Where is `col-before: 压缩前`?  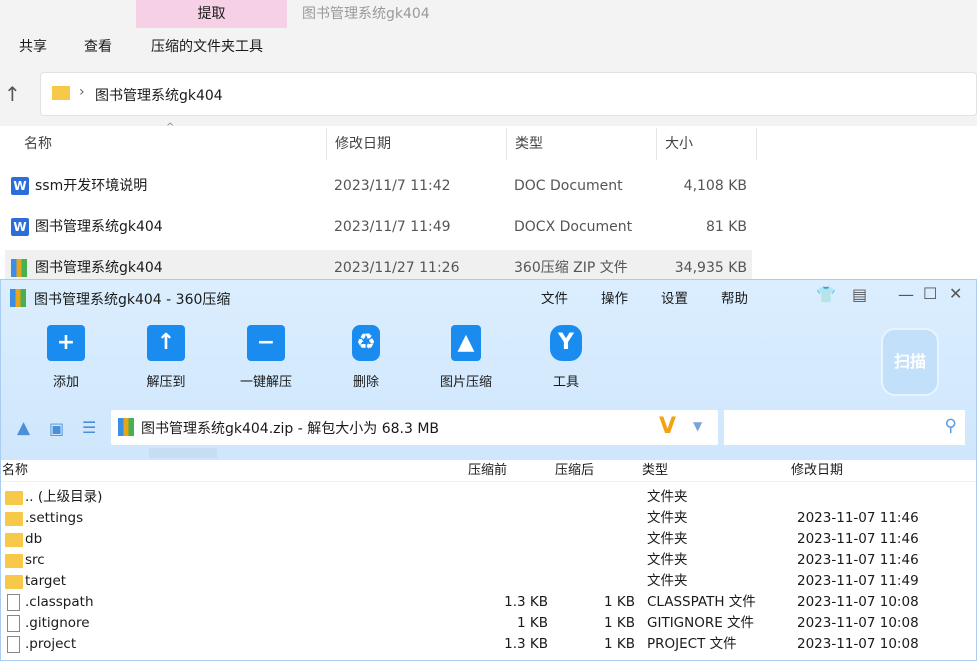 col-before: 压缩前 is located at coordinates (487, 470).